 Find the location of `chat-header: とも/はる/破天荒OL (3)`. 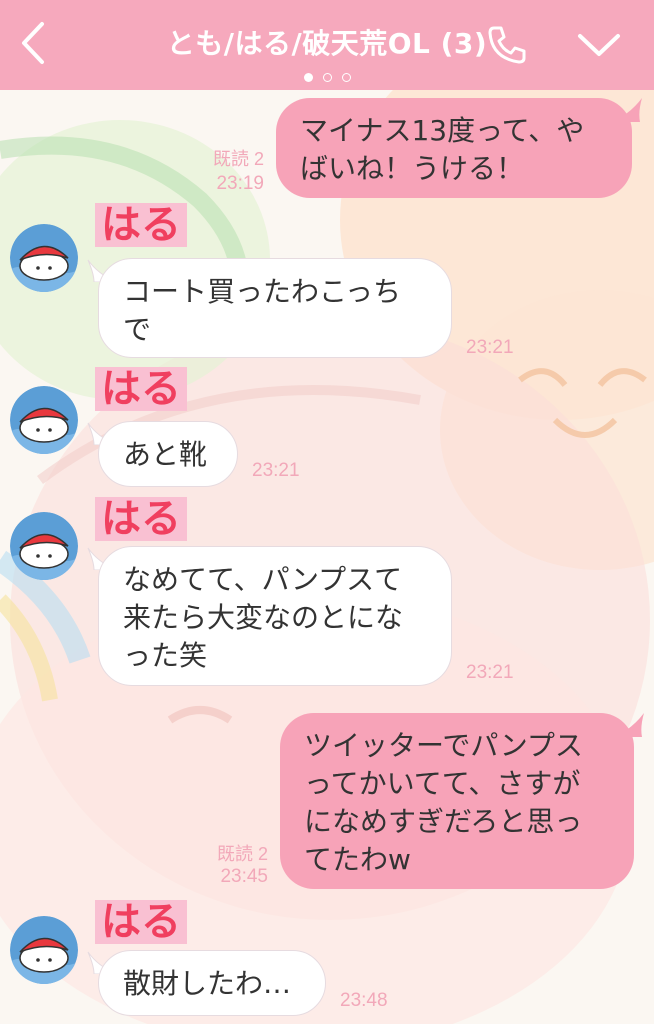

chat-header: とも/はる/破天荒OL (3) is located at coordinates (327, 45).